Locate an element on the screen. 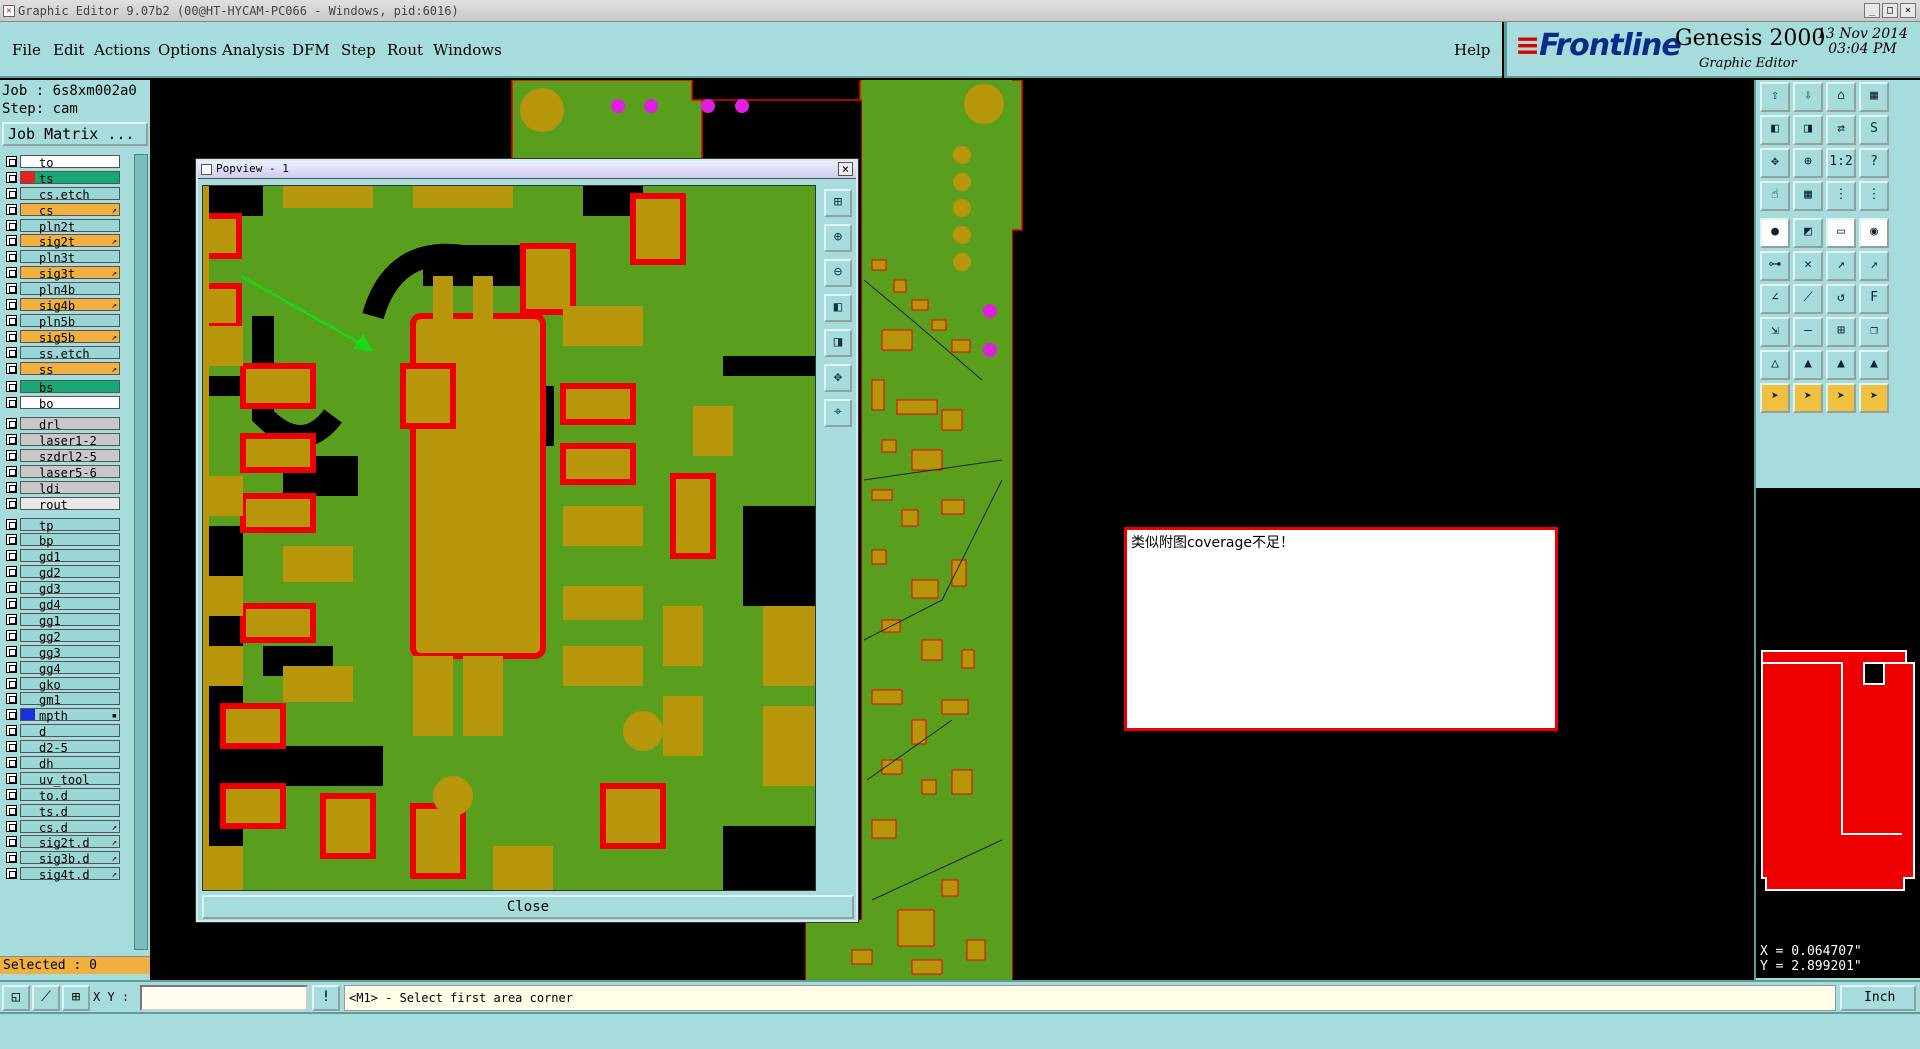  xy-input is located at coordinates (224, 998).